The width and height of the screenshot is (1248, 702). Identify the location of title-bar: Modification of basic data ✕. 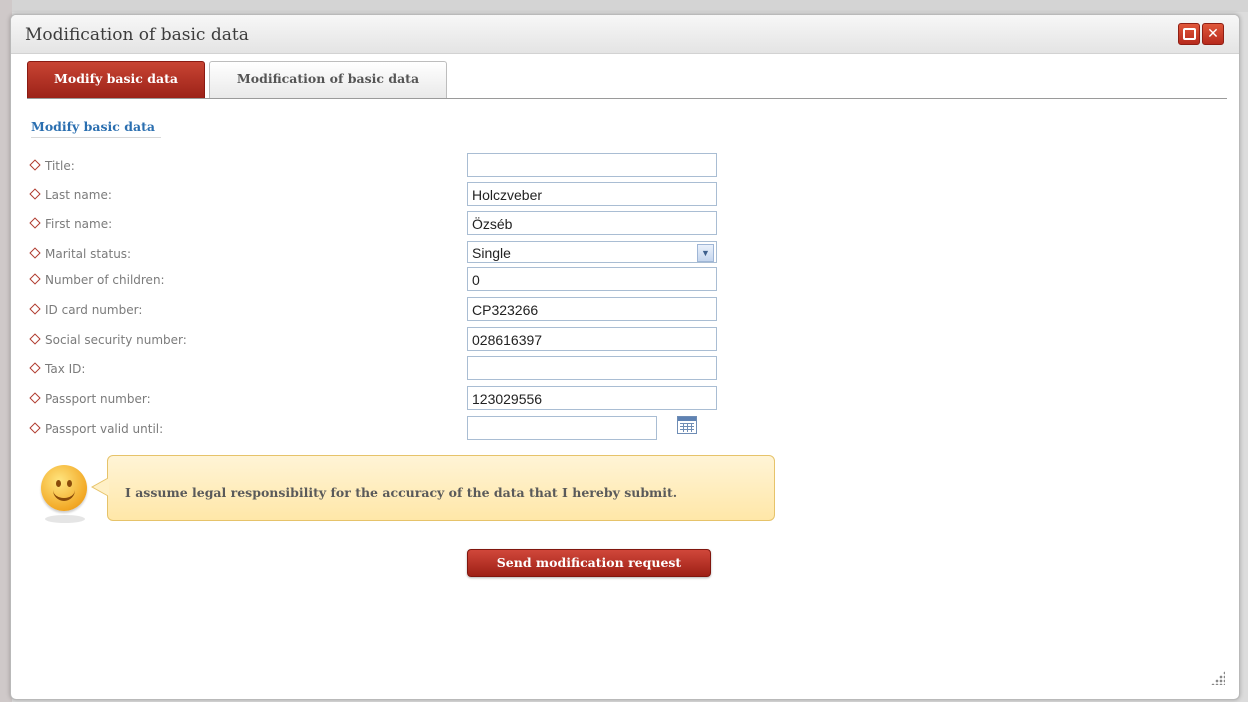
(625, 34).